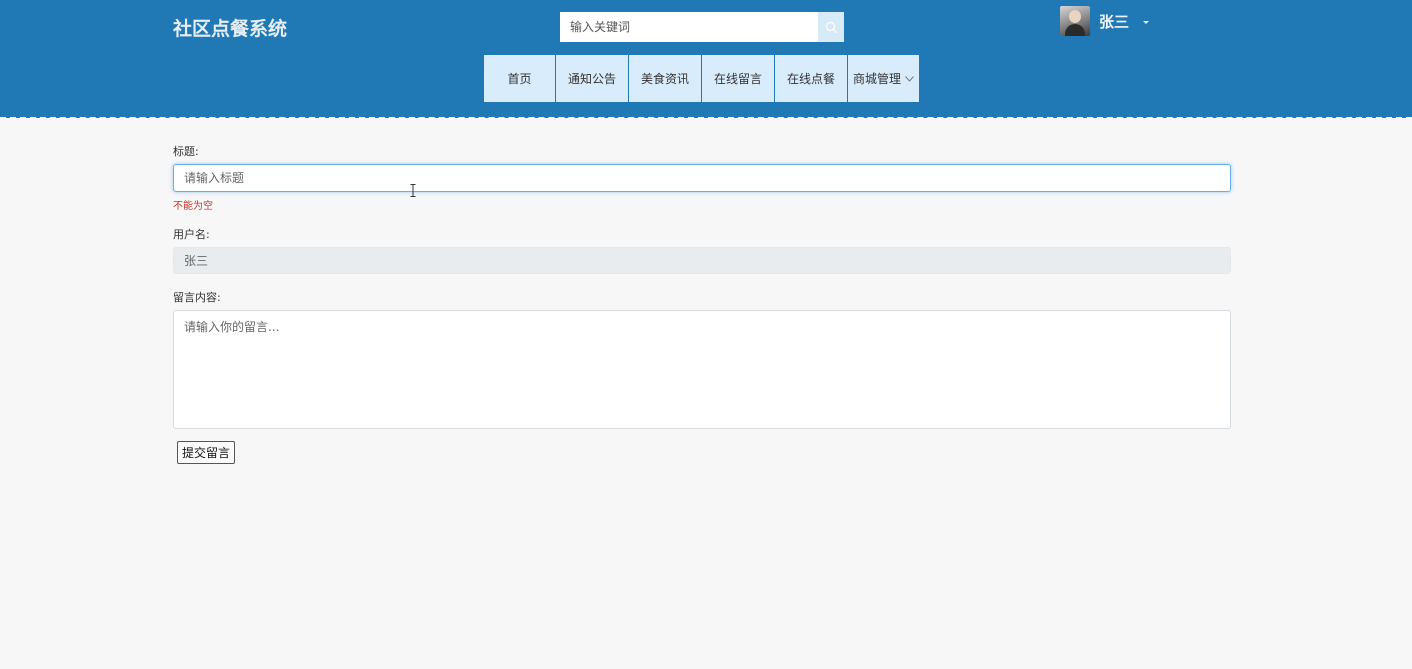  Describe the element at coordinates (197, 297) in the screenshot. I see `content-label: 留言内容:` at that location.